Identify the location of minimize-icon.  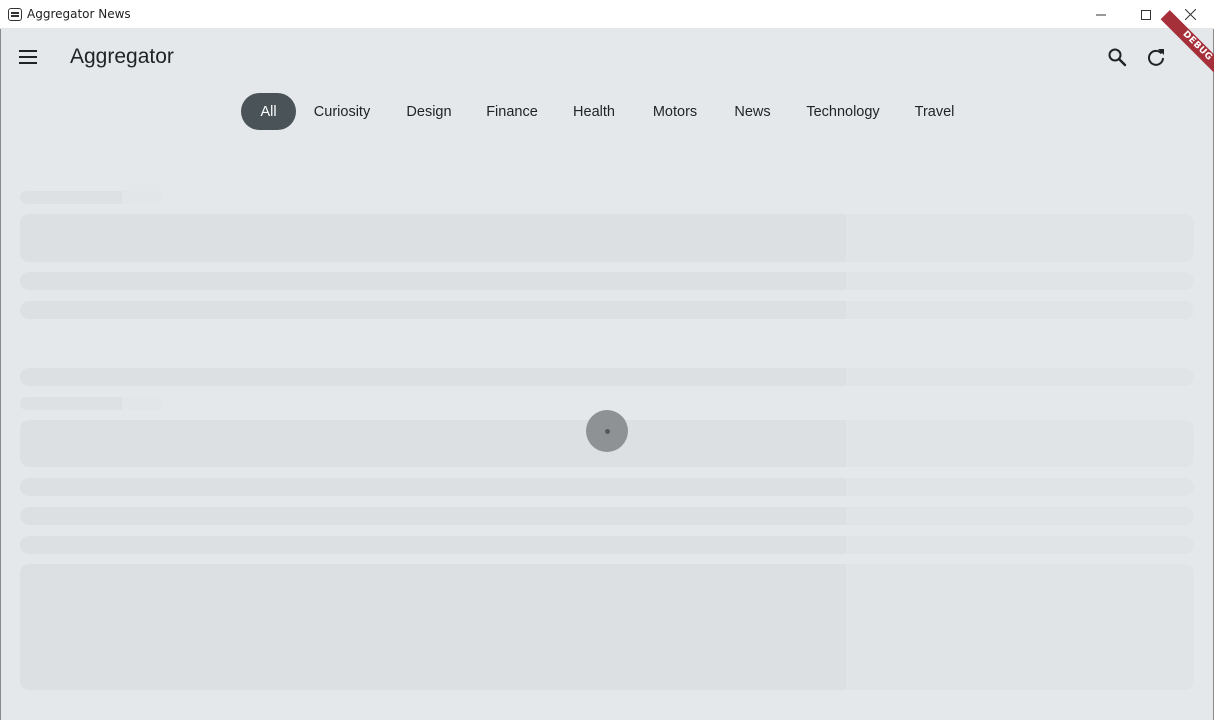
(1100, 14).